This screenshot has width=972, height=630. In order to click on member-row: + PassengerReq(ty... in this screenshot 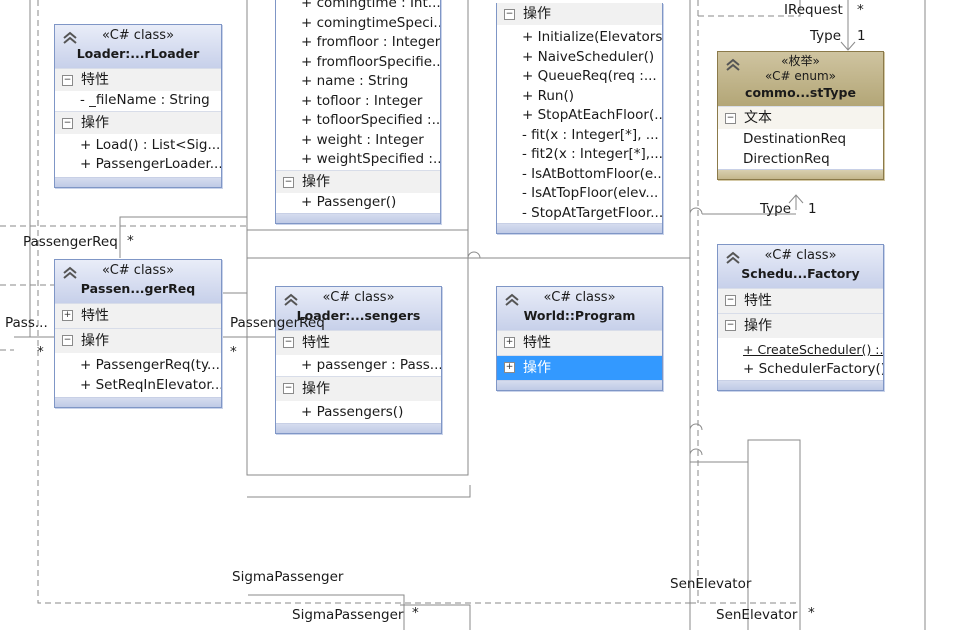, I will do `click(138, 366)`.